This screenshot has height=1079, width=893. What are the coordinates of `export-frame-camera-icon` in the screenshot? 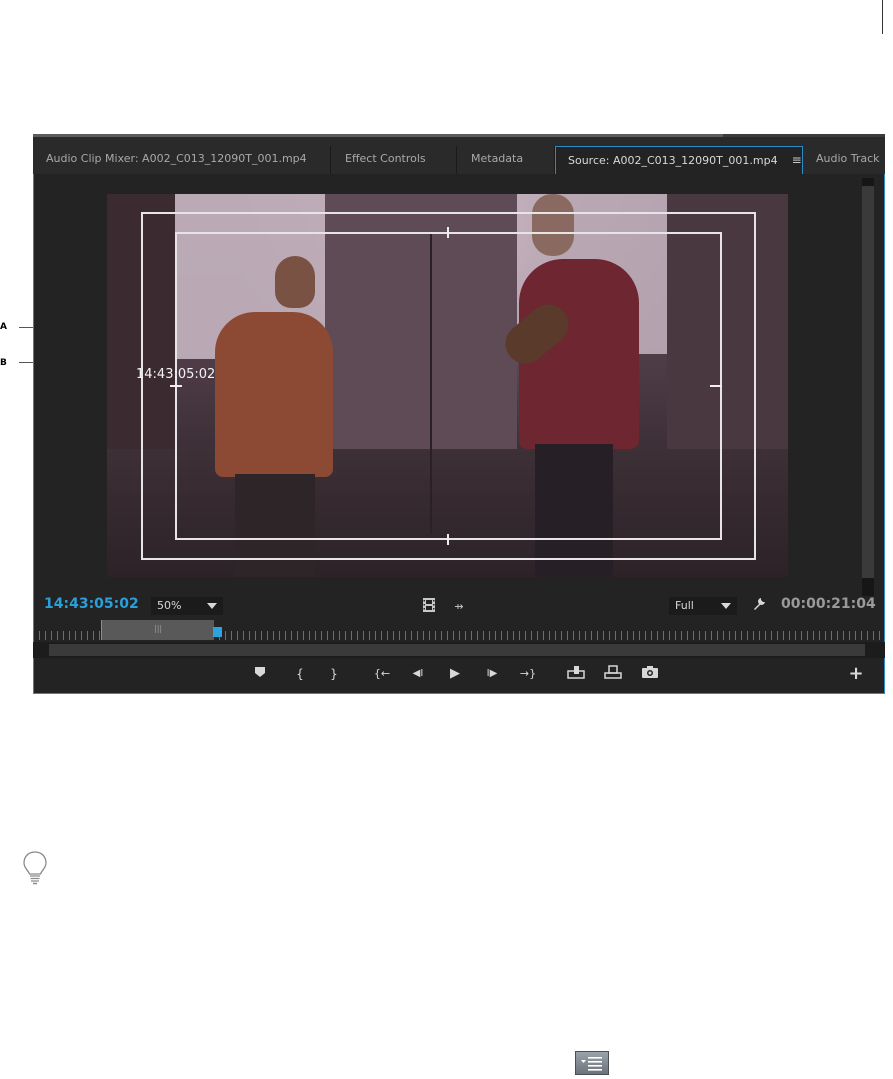 It's located at (650, 674).